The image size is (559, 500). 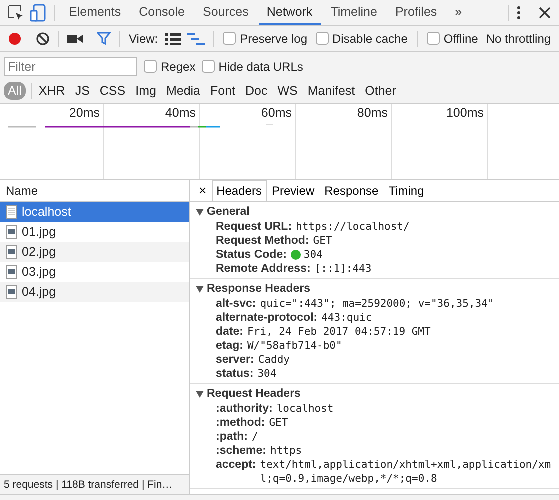 What do you see at coordinates (407, 190) in the screenshot?
I see `detail-tab: Timing` at bounding box center [407, 190].